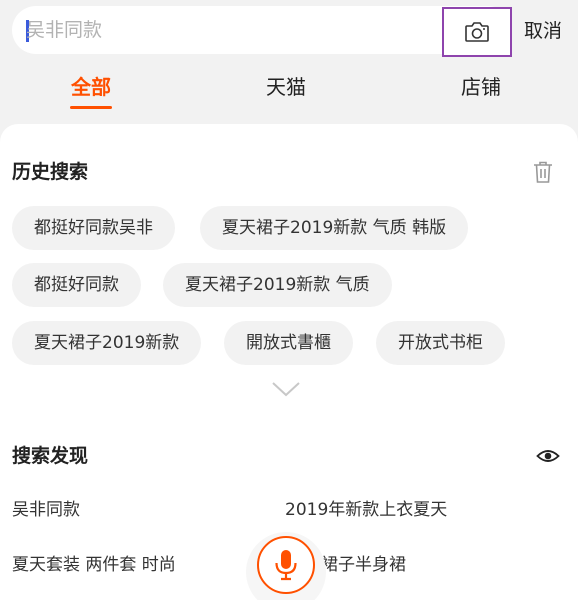  Describe the element at coordinates (46, 510) in the screenshot. I see `discover-item: 吴非同款` at that location.